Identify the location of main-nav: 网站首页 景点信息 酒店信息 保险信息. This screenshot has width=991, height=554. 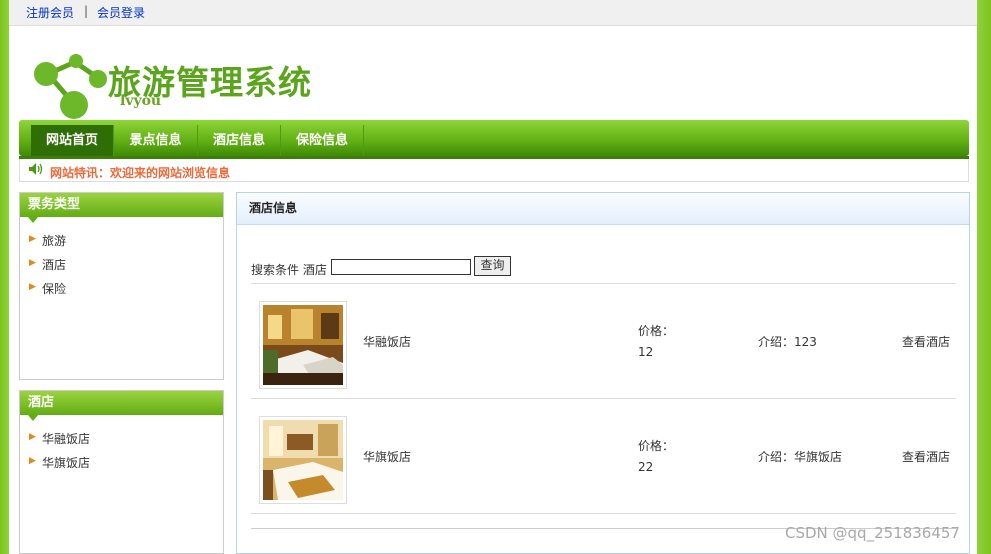
(494, 138).